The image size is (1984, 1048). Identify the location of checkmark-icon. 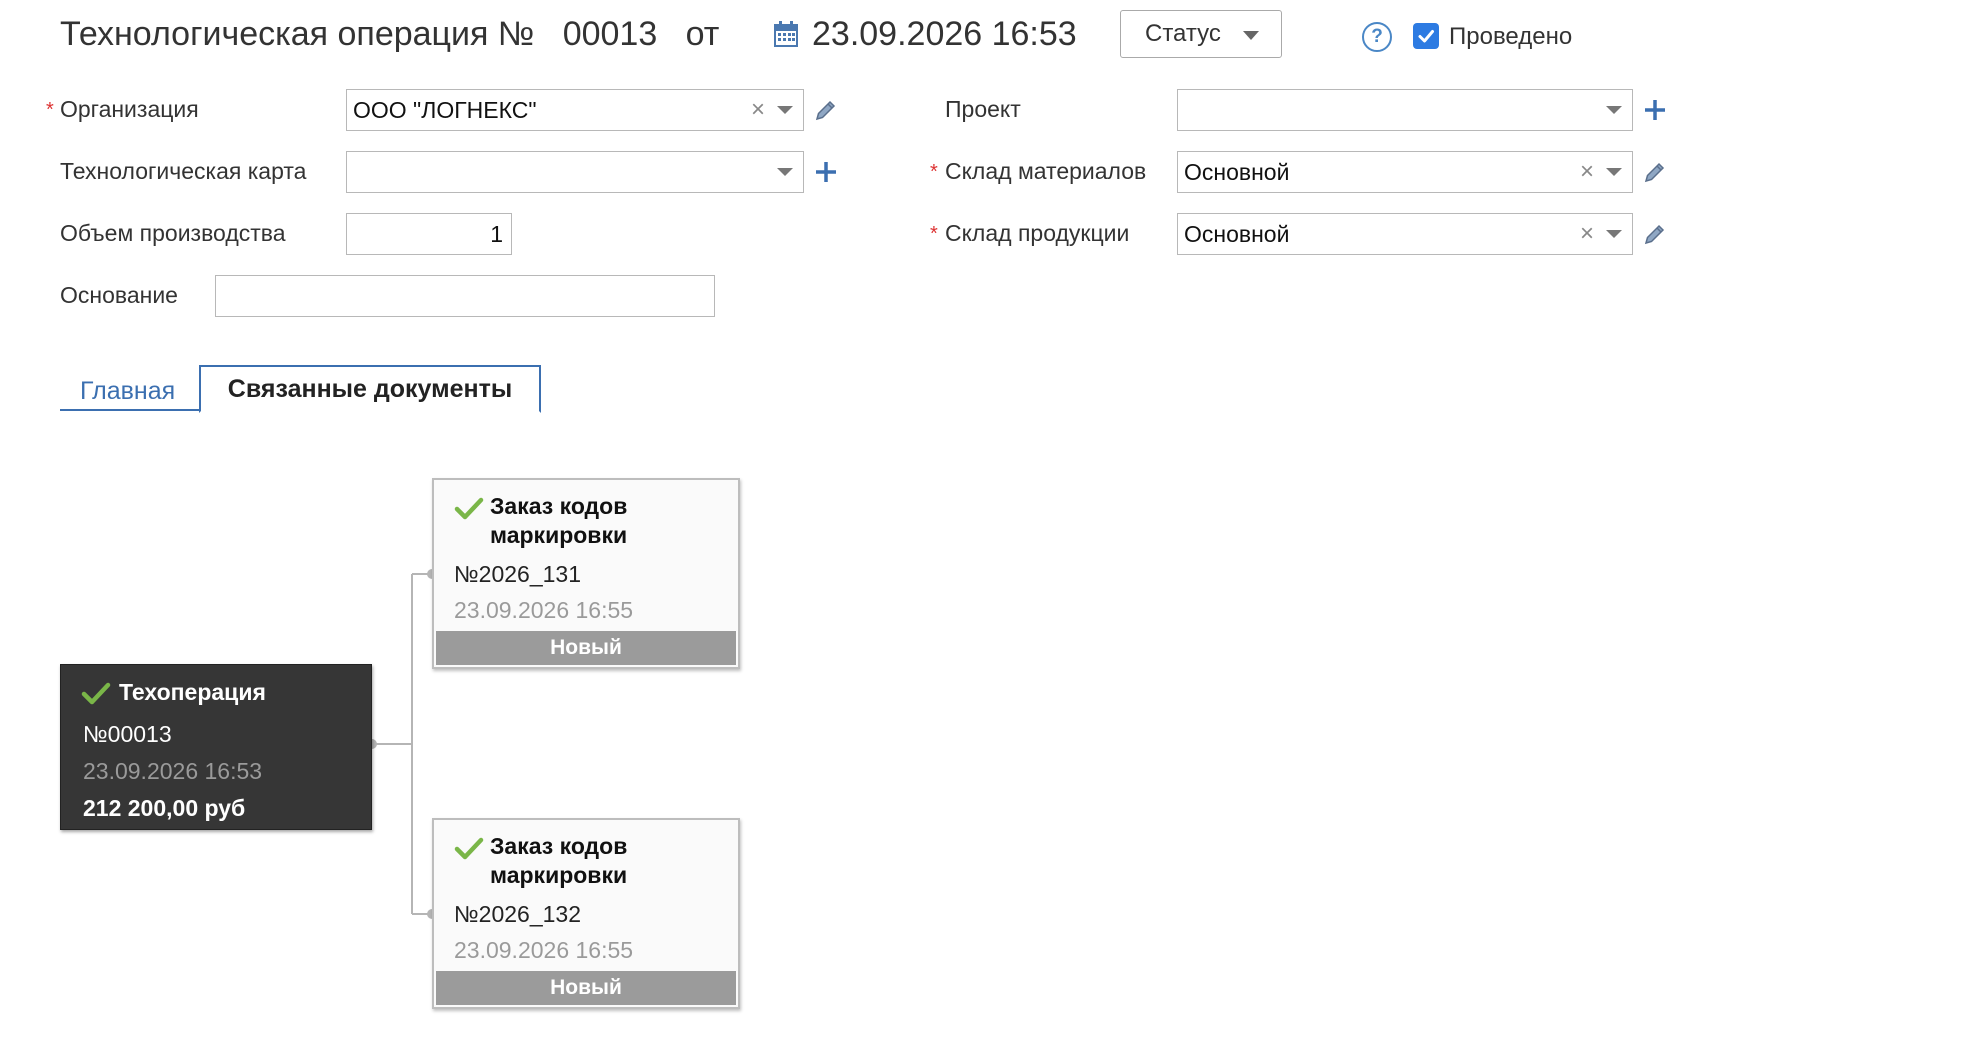
(1426, 36).